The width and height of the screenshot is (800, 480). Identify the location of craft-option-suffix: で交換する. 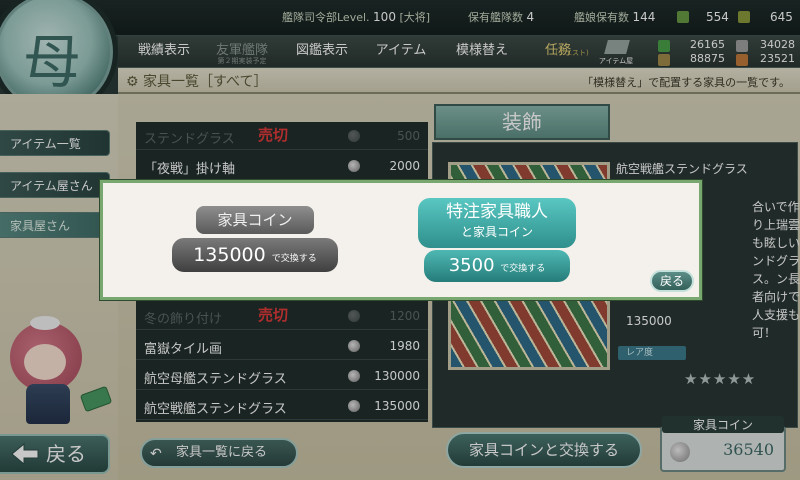
(523, 269).